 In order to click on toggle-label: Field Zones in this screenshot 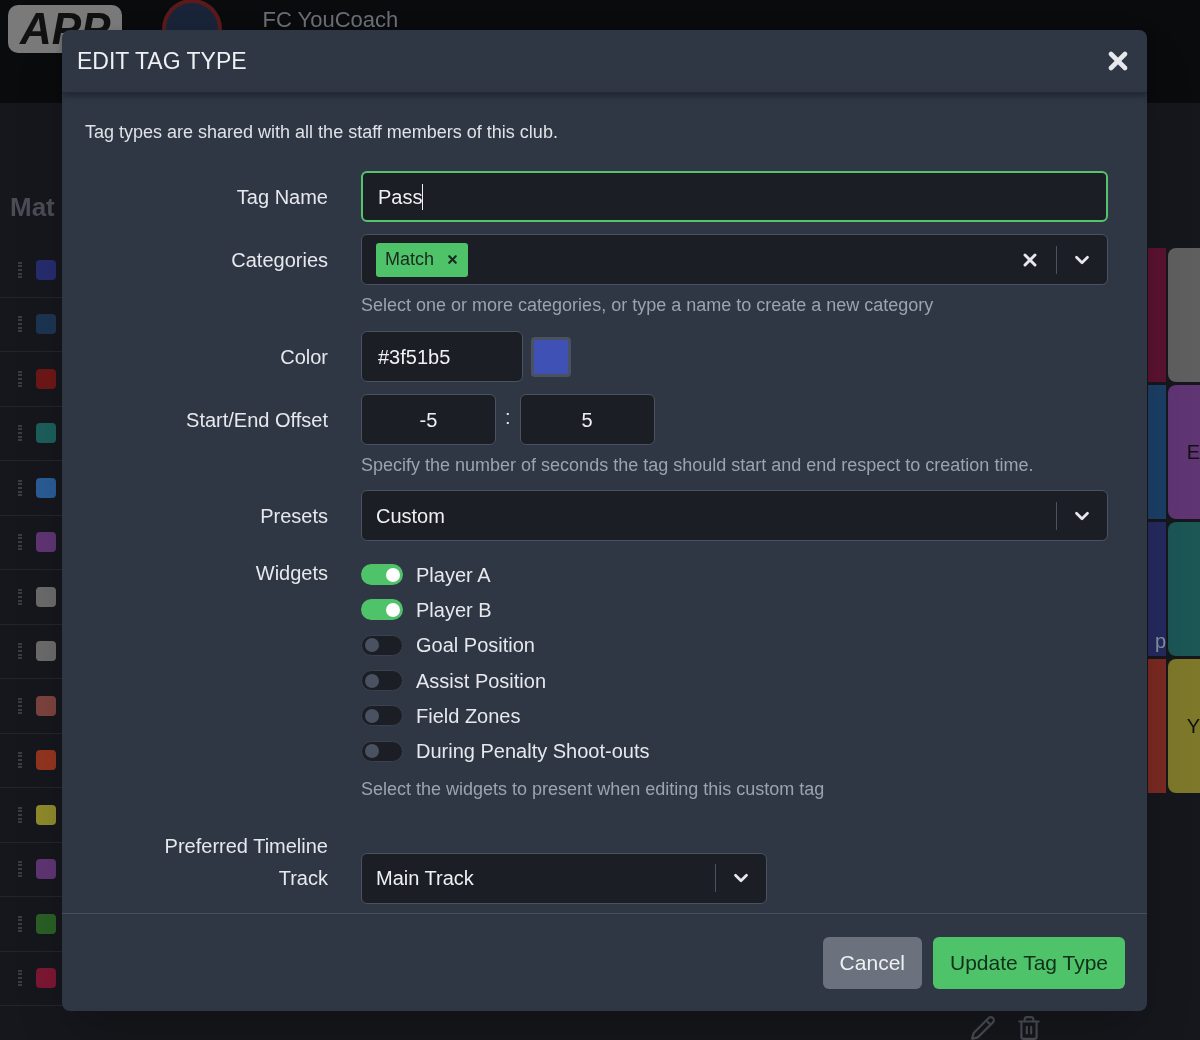, I will do `click(468, 716)`.